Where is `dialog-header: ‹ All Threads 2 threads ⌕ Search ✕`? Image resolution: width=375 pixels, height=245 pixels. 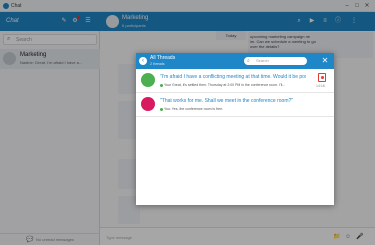
dialog-header: ‹ All Threads 2 threads ⌕ Search ✕ is located at coordinates (235, 61).